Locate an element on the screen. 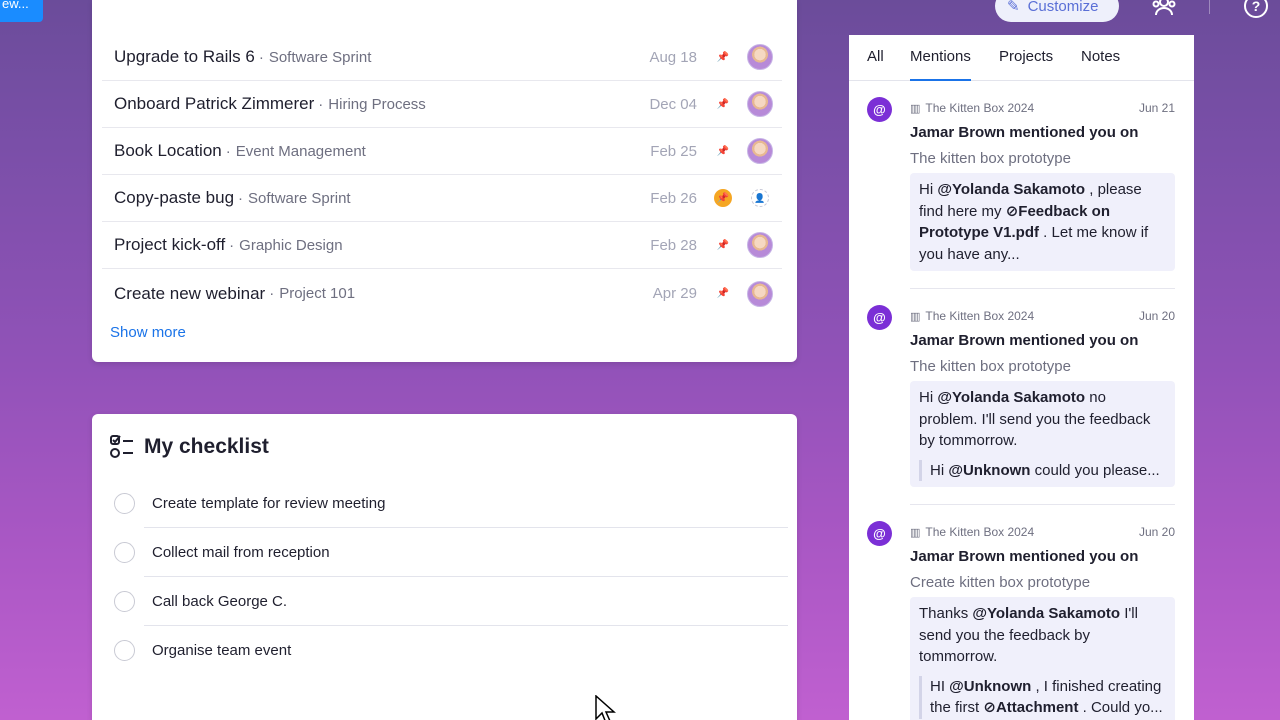 The width and height of the screenshot is (1280, 720). checklist-item-label: Create template for review meeting is located at coordinates (269, 503).